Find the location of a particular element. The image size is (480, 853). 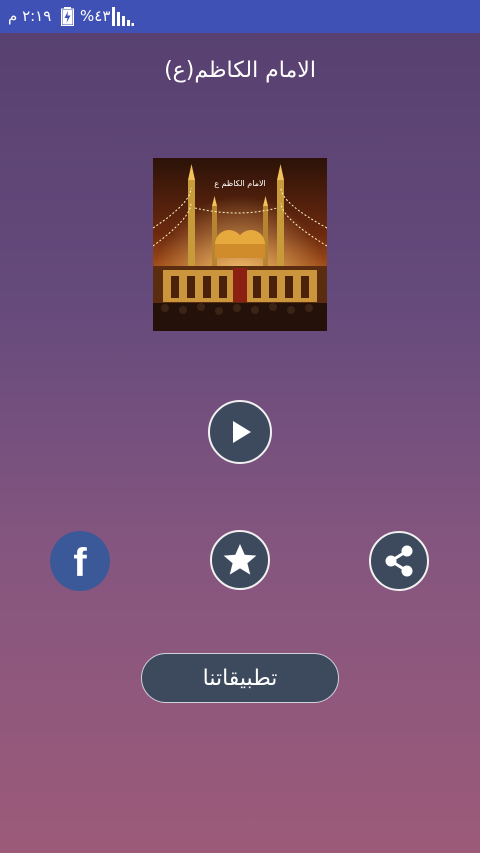

share-icon is located at coordinates (399, 561).